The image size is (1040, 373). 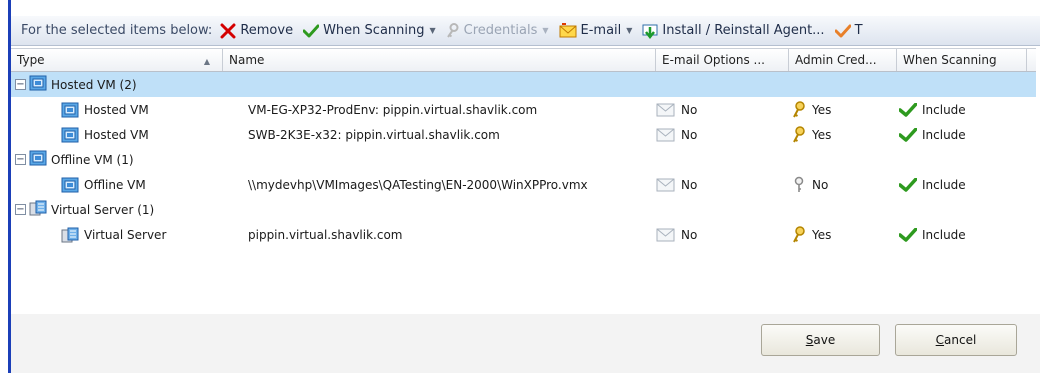 I want to click on remove-label: Remove, so click(x=267, y=30).